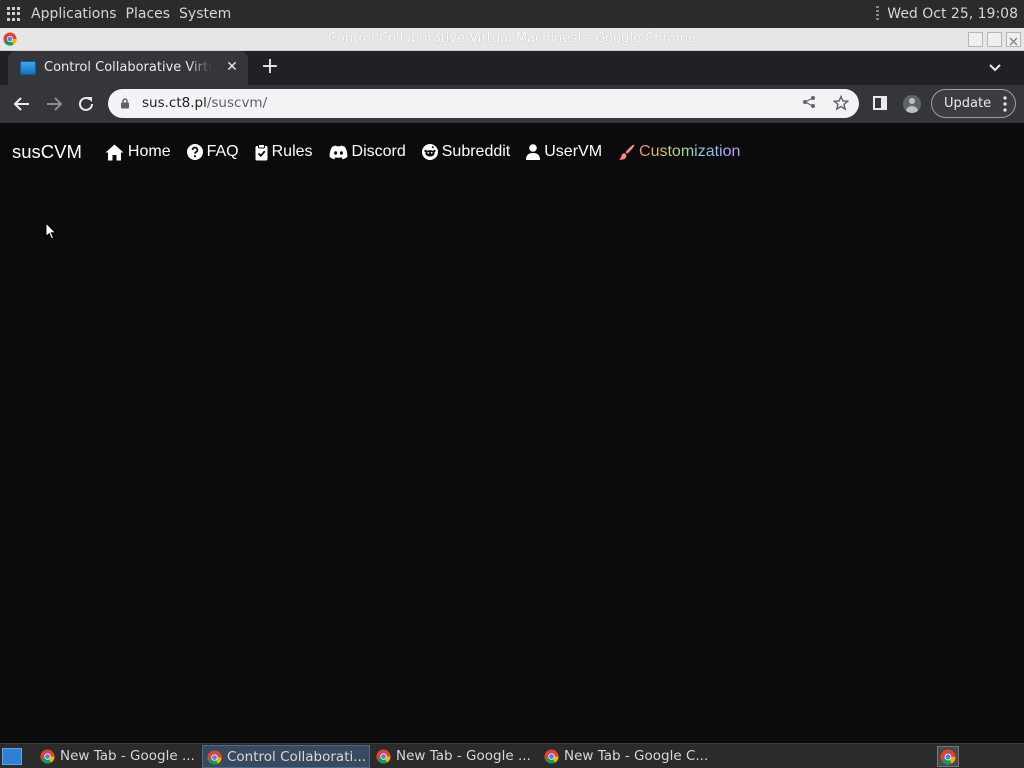  I want to click on nav-faq-label: FAQ, so click(222, 151).